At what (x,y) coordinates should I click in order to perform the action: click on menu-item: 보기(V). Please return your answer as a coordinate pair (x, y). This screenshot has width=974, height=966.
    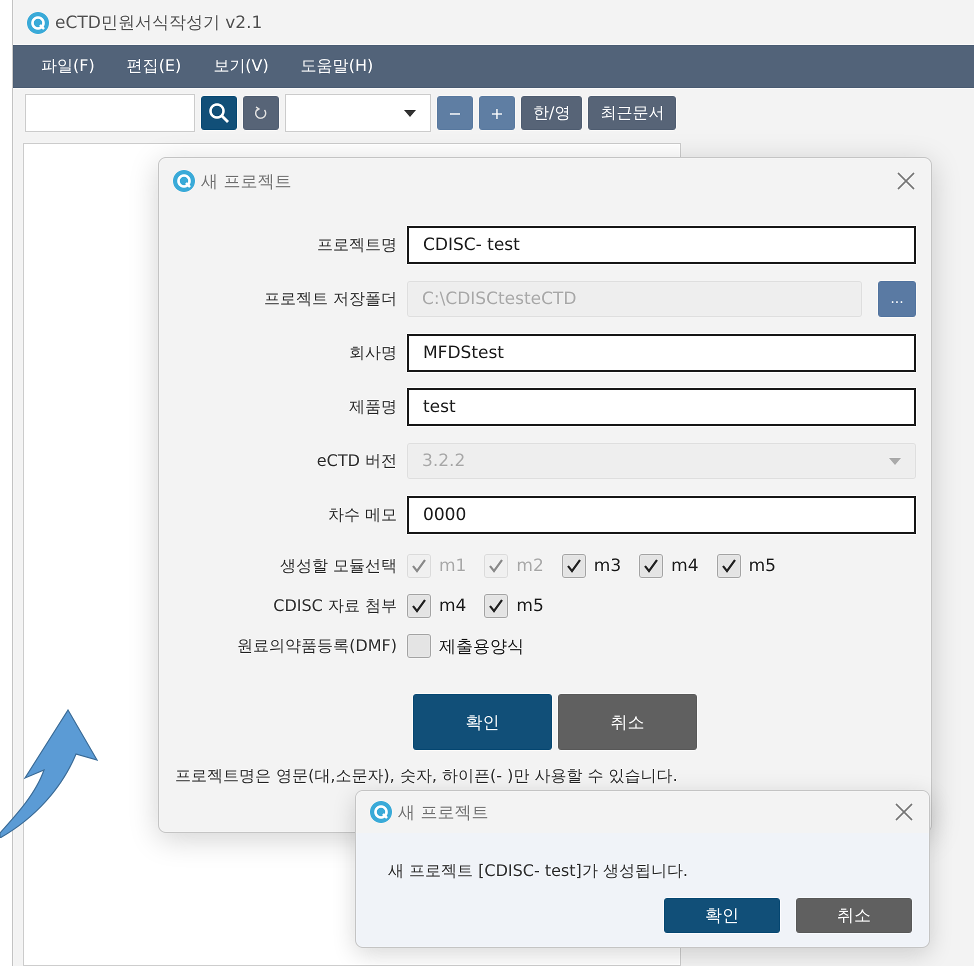
    Looking at the image, I should click on (241, 66).